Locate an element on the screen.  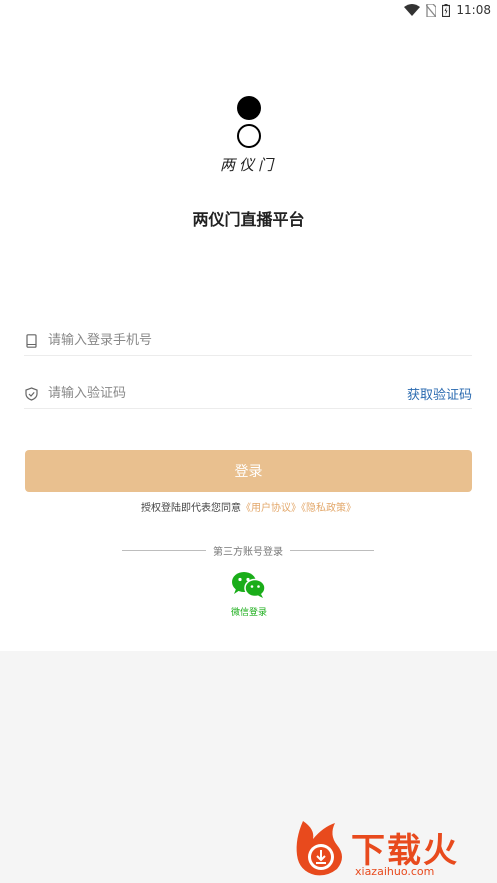
agreement-text: 授权登陆即代表您同意《用户协议》《隐私政策》 is located at coordinates (248, 506).